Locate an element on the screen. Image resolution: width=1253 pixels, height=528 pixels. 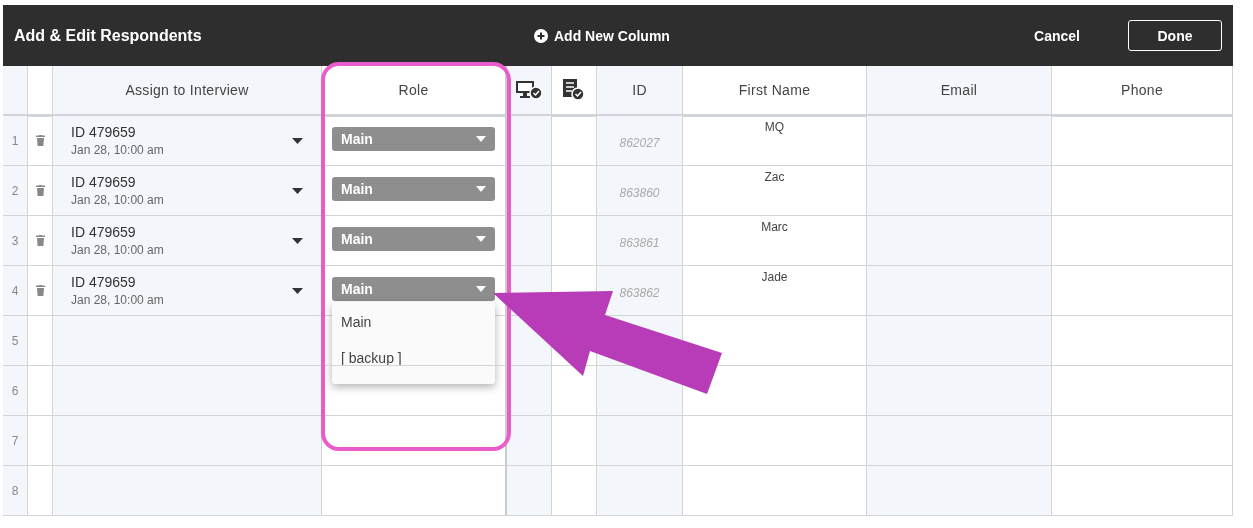
row-number: 3 is located at coordinates (15, 240).